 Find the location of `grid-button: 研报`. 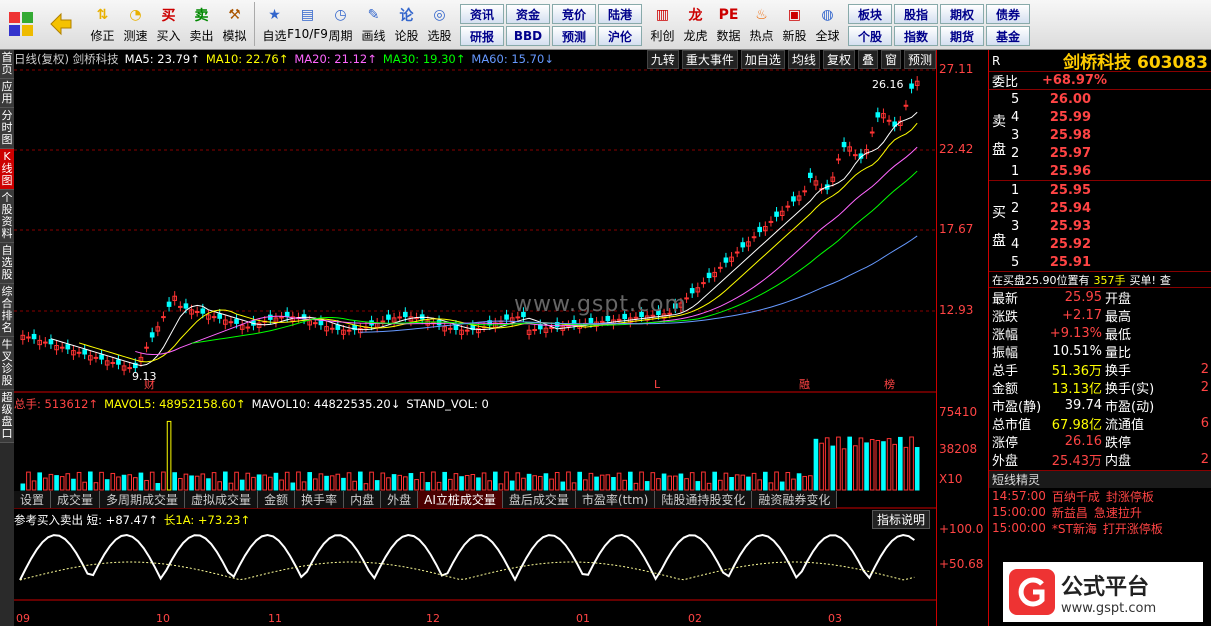

grid-button: 研报 is located at coordinates (482, 36).